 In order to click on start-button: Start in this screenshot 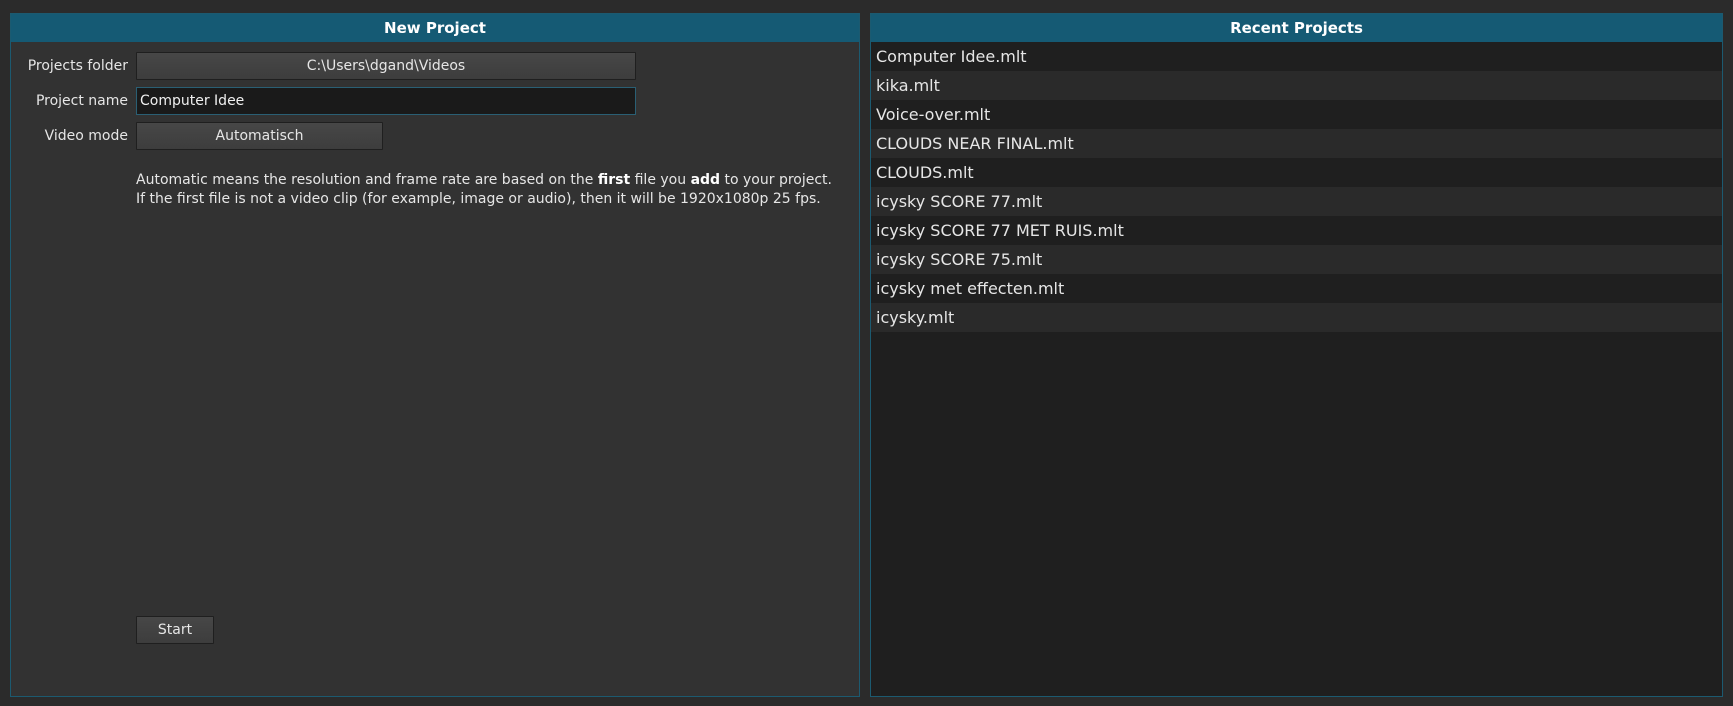, I will do `click(175, 630)`.